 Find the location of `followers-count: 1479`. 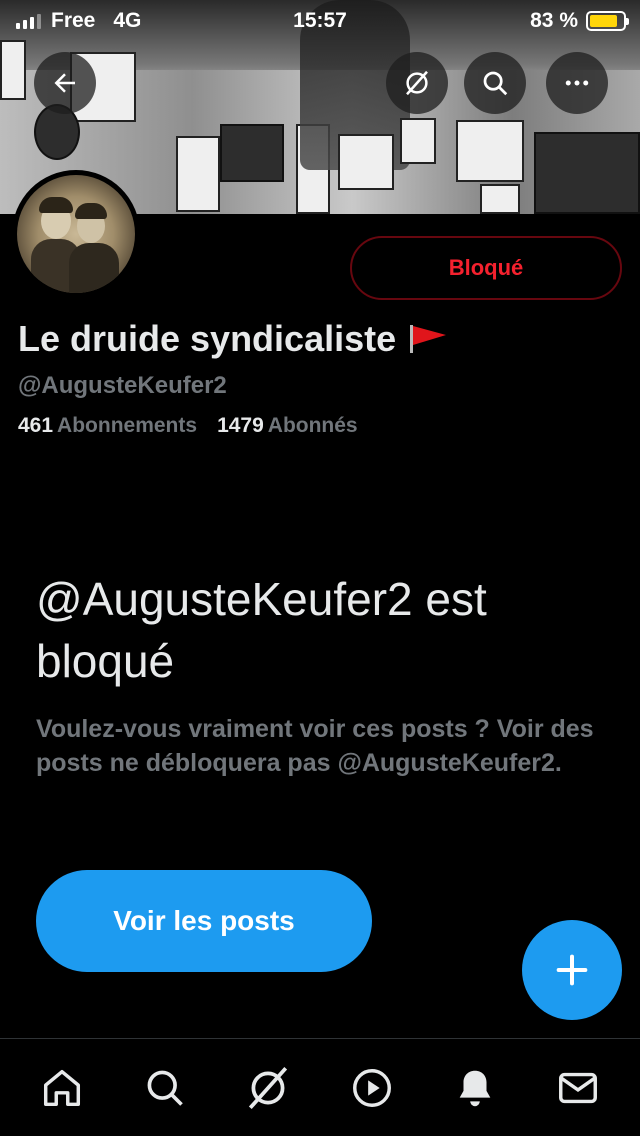

followers-count: 1479 is located at coordinates (240, 425).